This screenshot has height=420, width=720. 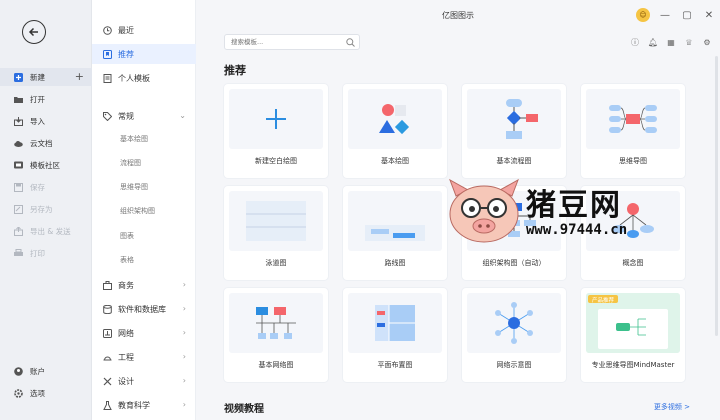 I want to click on template-card-hub-network: 网络示意图, so click(x=514, y=335).